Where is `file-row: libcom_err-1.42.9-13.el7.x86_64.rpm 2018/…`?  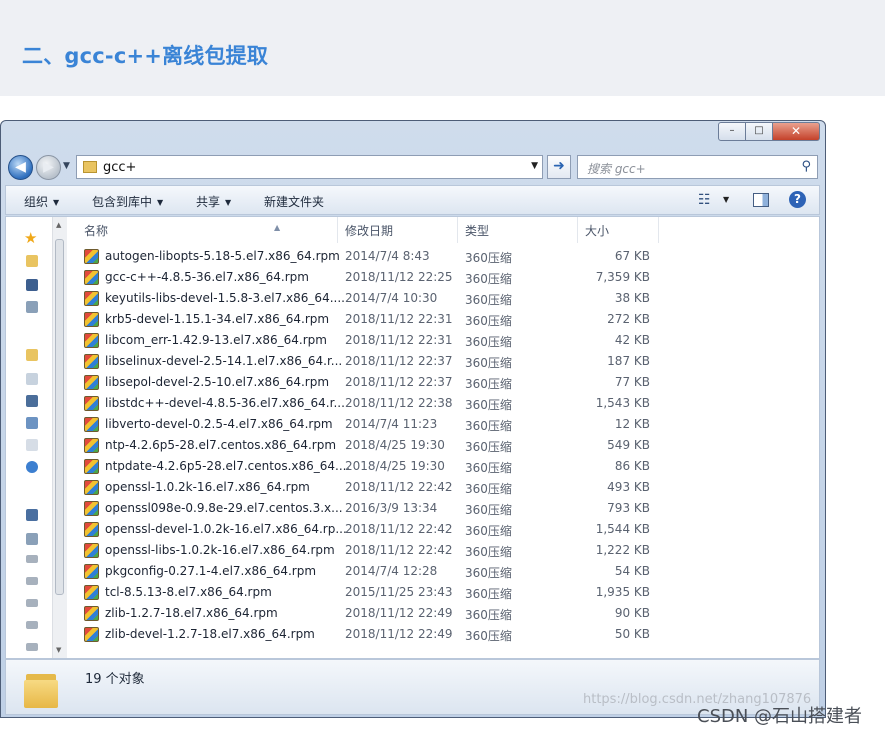
file-row: libcom_err-1.42.9-13.el7.x86_64.rpm 2018/… is located at coordinates (441, 340).